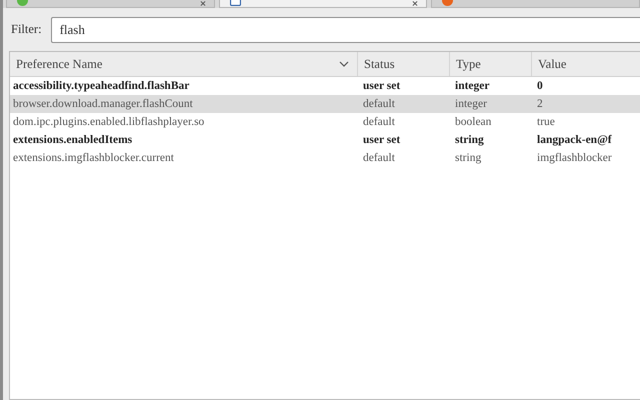 Image resolution: width=640 pixels, height=400 pixels. What do you see at coordinates (26, 29) in the screenshot?
I see `filter-label: Filter:` at bounding box center [26, 29].